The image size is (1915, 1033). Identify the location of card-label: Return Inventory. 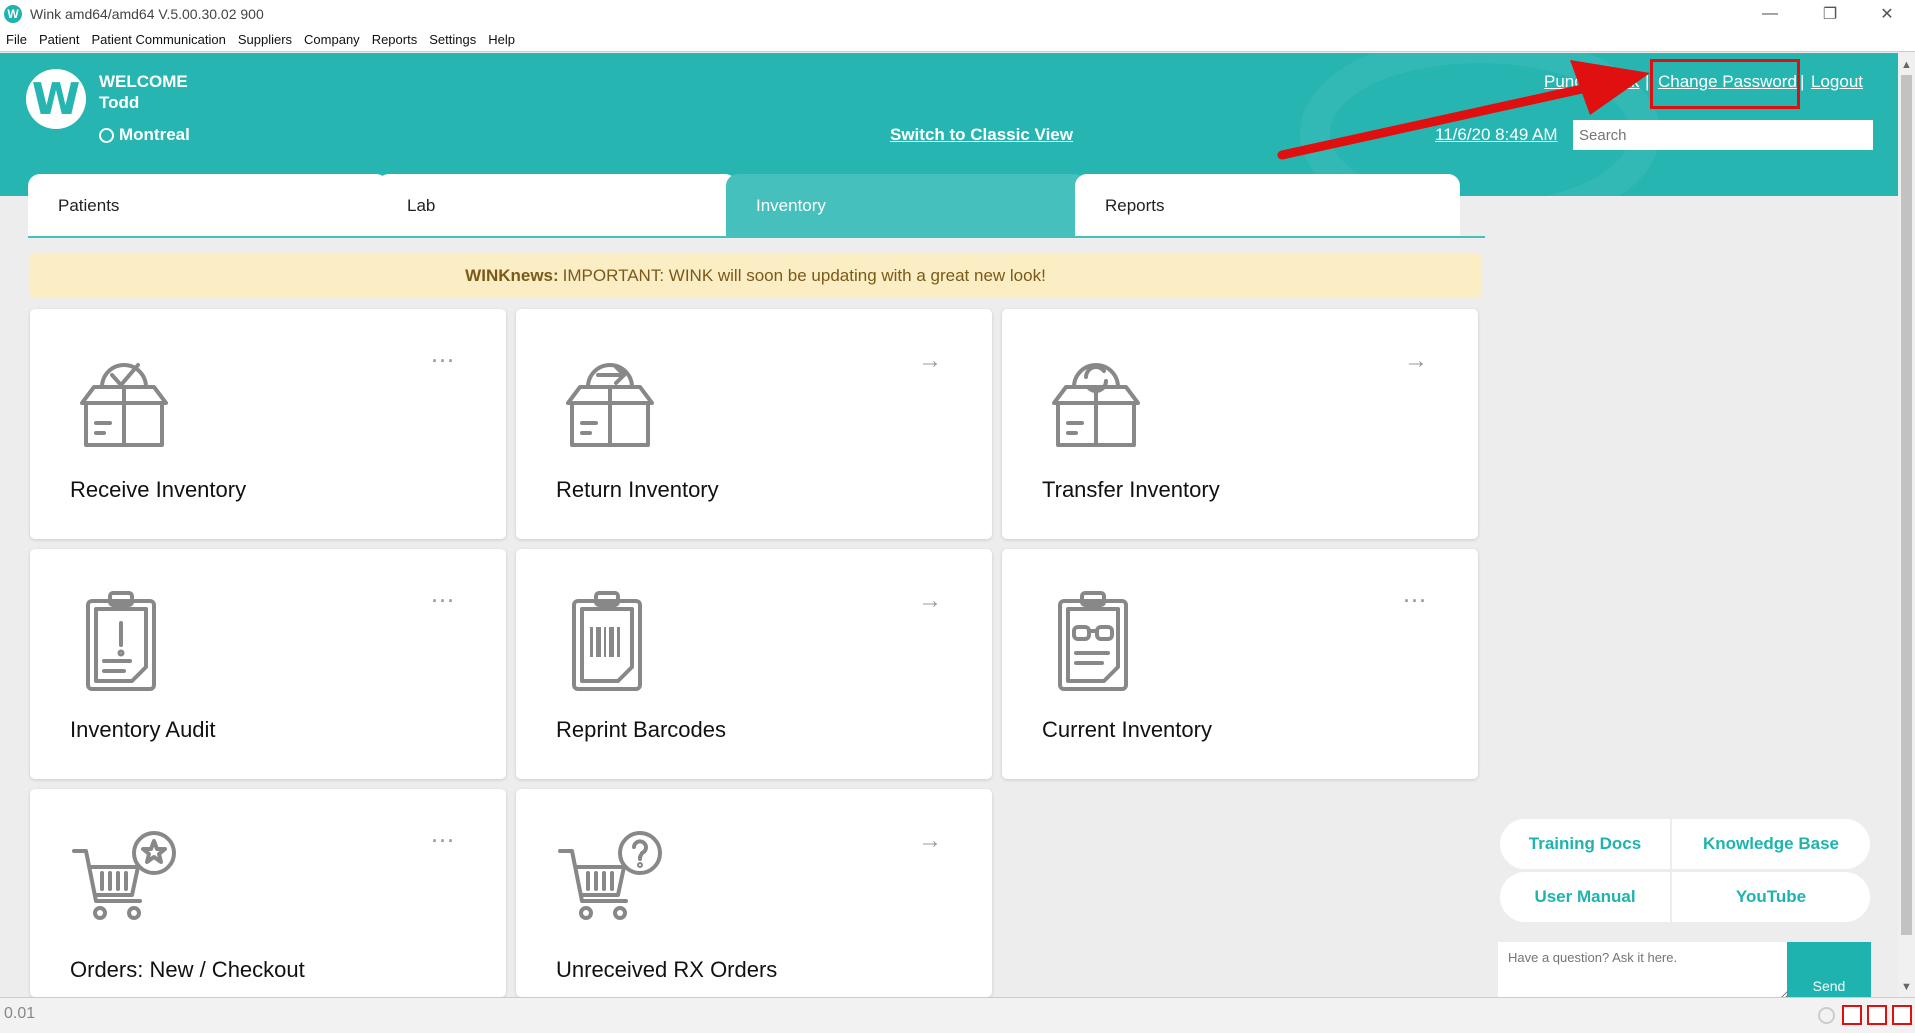
(637, 489).